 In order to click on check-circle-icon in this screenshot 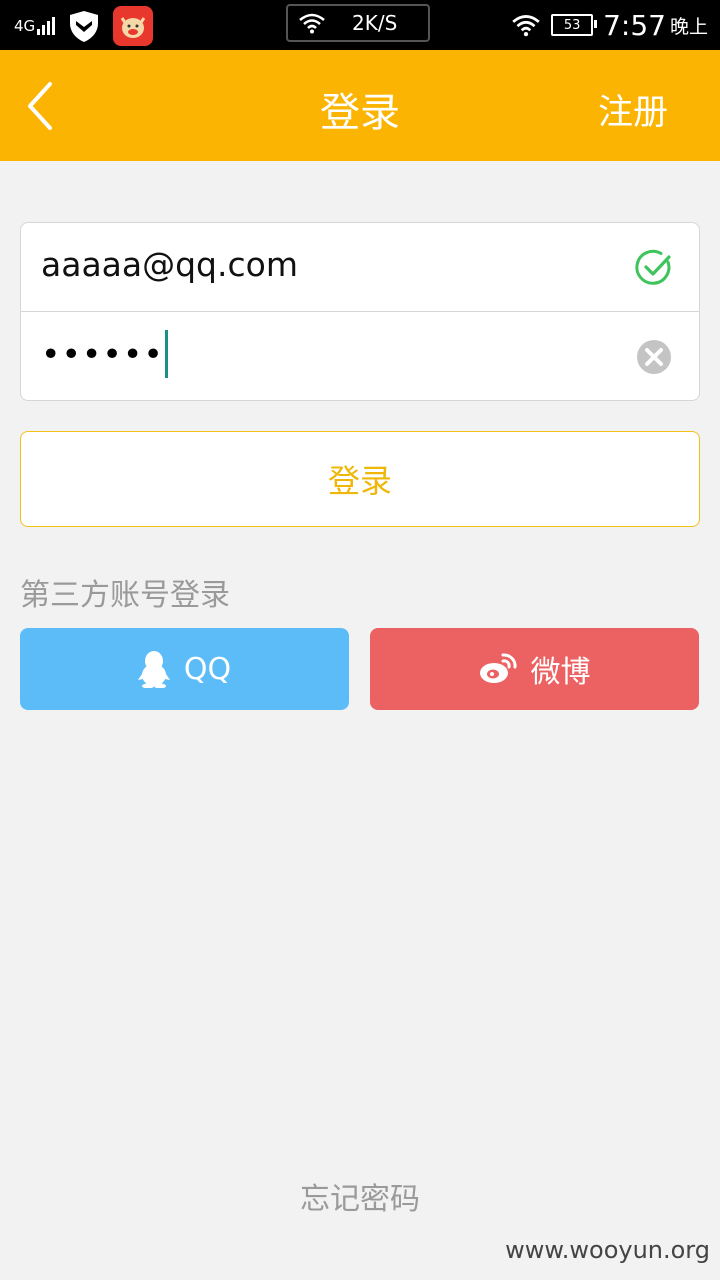, I will do `click(653, 267)`.